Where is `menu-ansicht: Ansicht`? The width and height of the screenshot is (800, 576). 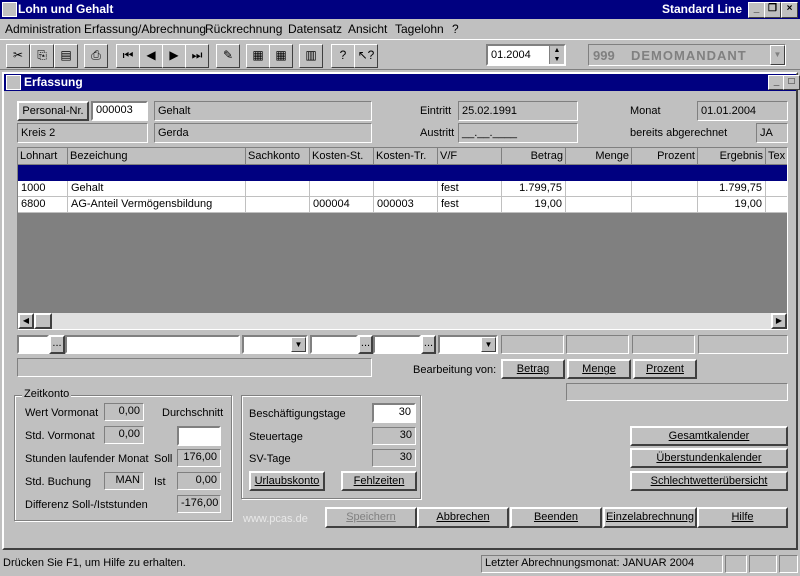 menu-ansicht: Ansicht is located at coordinates (367, 29).